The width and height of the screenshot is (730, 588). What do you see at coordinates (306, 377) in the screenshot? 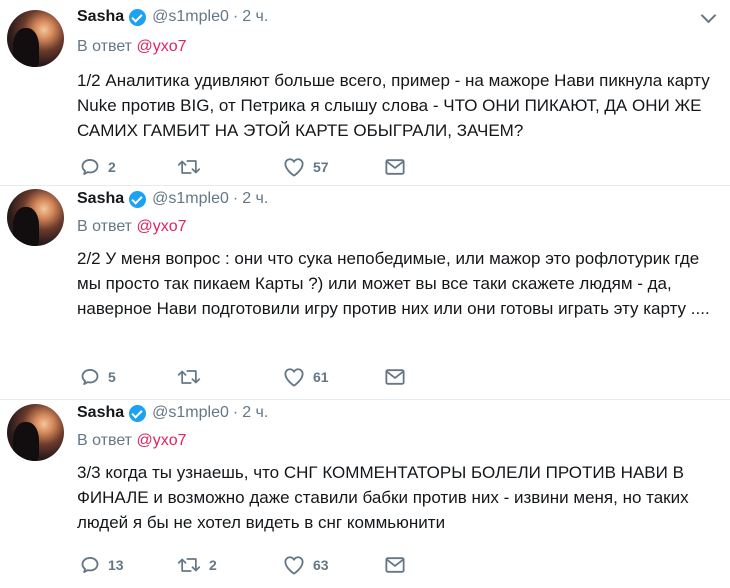
I see `like-button: 61` at bounding box center [306, 377].